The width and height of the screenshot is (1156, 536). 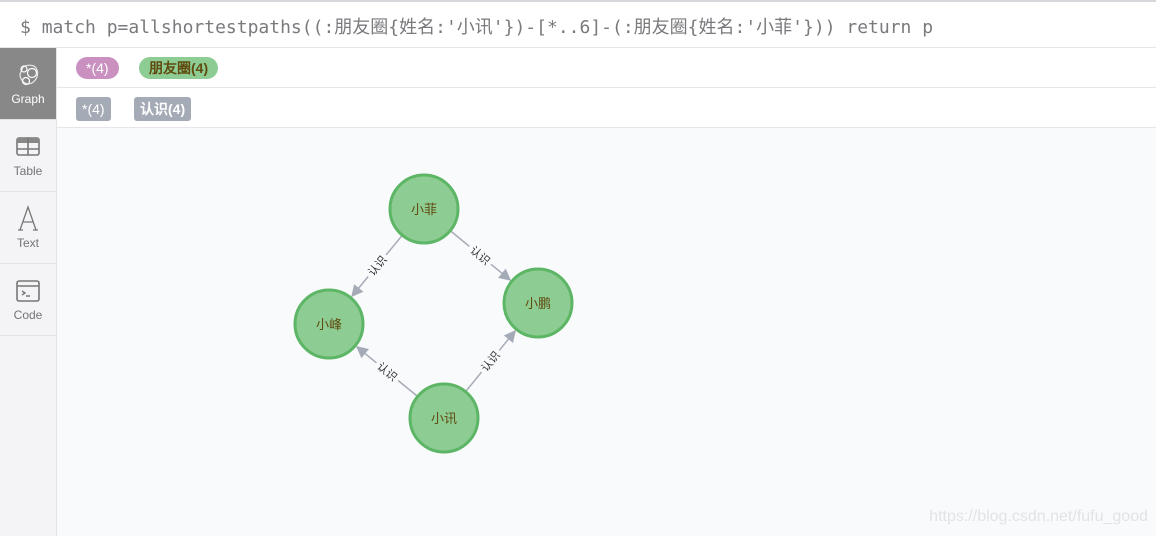 I want to click on sidebar-item-table: Table, so click(x=28, y=156).